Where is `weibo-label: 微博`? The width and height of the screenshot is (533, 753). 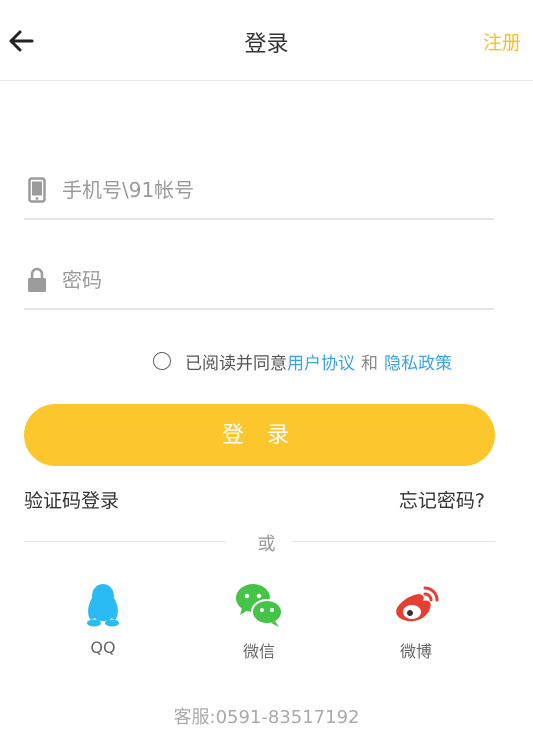
weibo-label: 微博 is located at coordinates (415, 651).